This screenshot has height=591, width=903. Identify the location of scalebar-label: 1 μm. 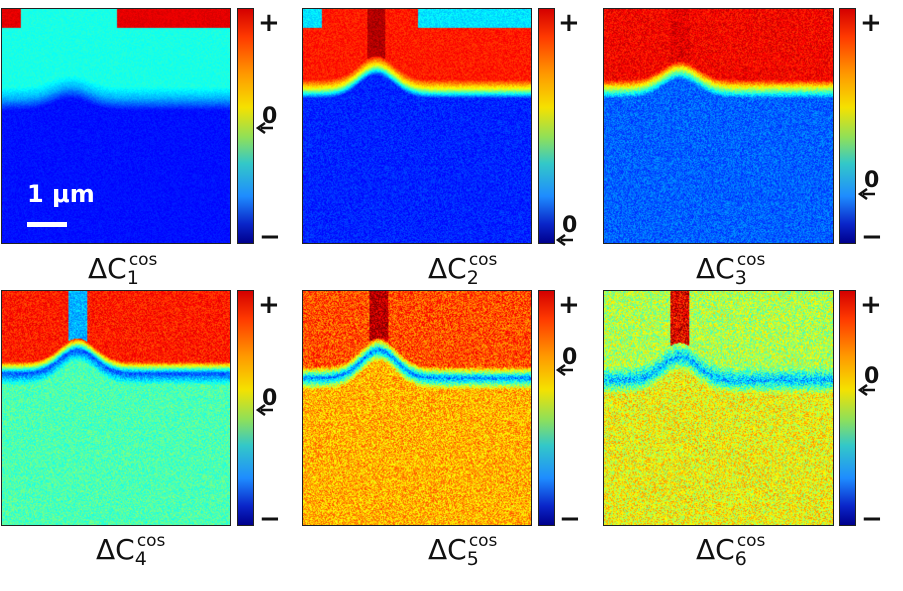
(61, 194).